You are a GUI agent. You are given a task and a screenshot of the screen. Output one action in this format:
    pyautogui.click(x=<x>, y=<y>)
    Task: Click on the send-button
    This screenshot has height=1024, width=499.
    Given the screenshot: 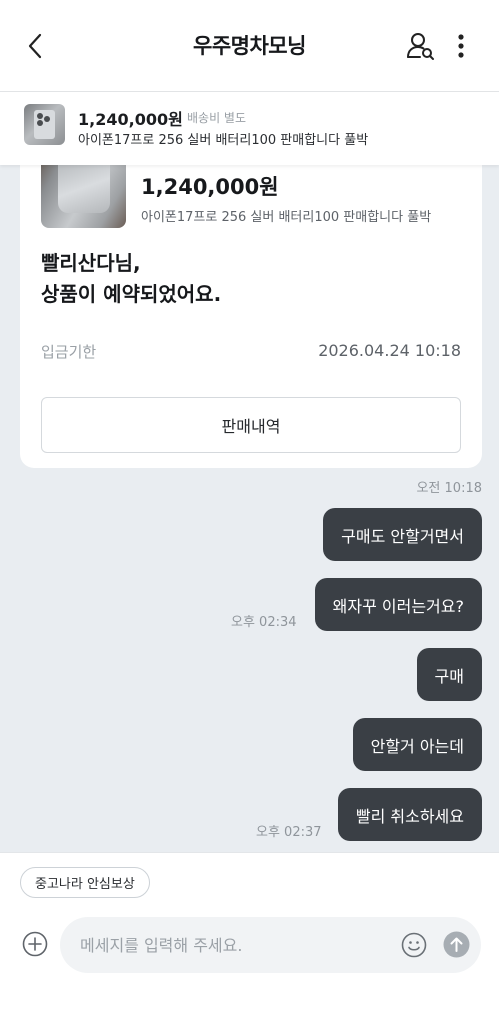 What is the action you would take?
    pyautogui.click(x=456, y=944)
    